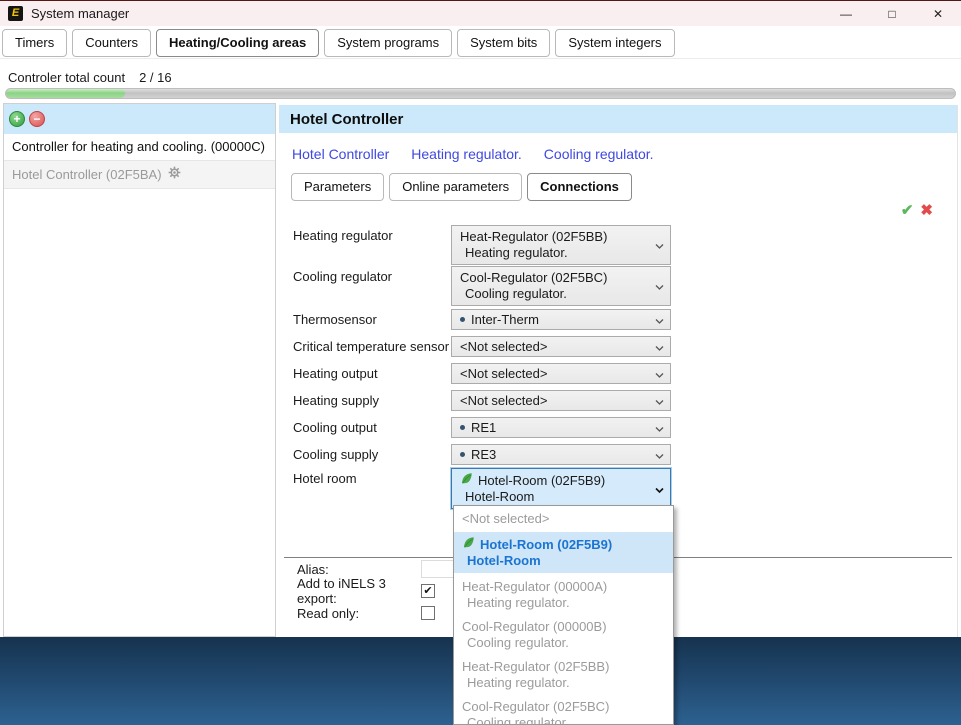 This screenshot has width=961, height=725. I want to click on dropdown-item-line1: Hotel-Room (02F5B9), so click(546, 544).